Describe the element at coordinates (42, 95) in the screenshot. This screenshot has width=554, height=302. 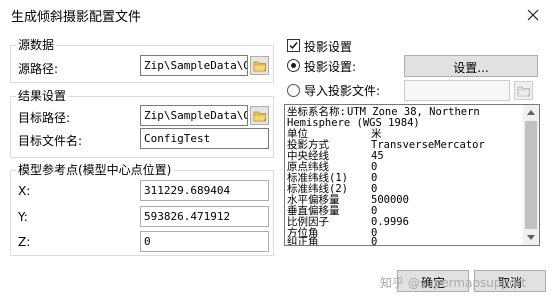
I see `result-group-title: 结果设置` at that location.